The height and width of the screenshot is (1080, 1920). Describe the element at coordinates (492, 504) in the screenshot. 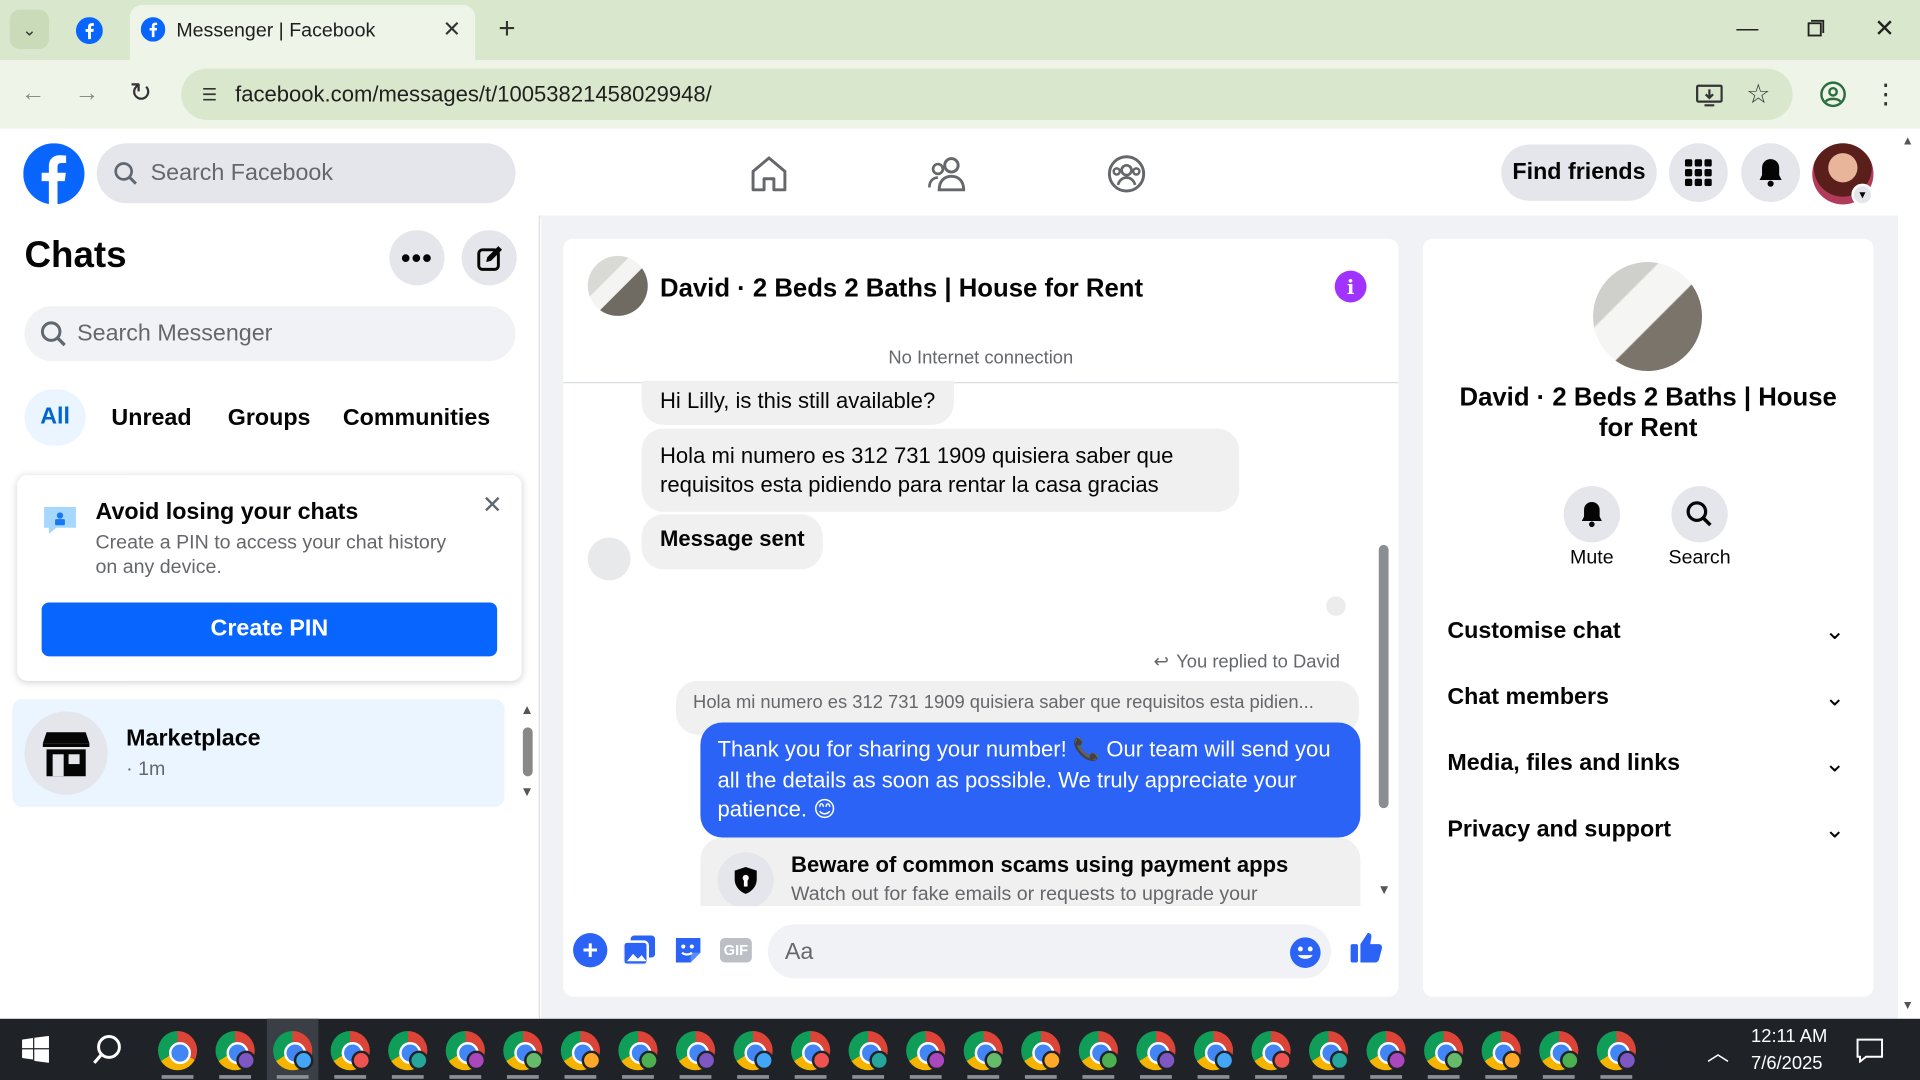

I see `close-icon: ✕` at that location.